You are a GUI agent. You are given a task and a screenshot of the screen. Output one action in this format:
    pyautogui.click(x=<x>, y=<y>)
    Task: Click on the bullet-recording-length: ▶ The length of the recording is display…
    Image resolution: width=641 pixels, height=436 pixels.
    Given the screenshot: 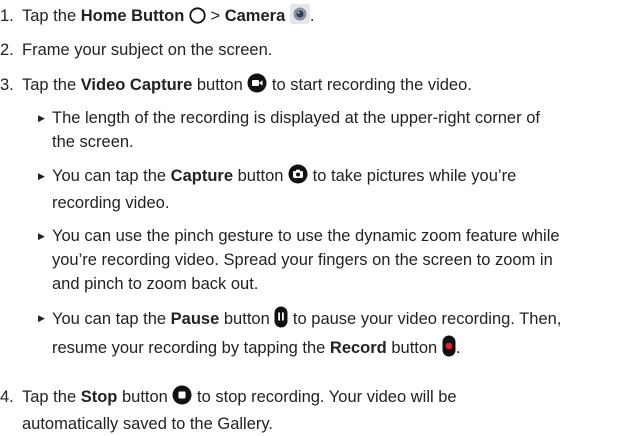 What is the action you would take?
    pyautogui.click(x=338, y=130)
    